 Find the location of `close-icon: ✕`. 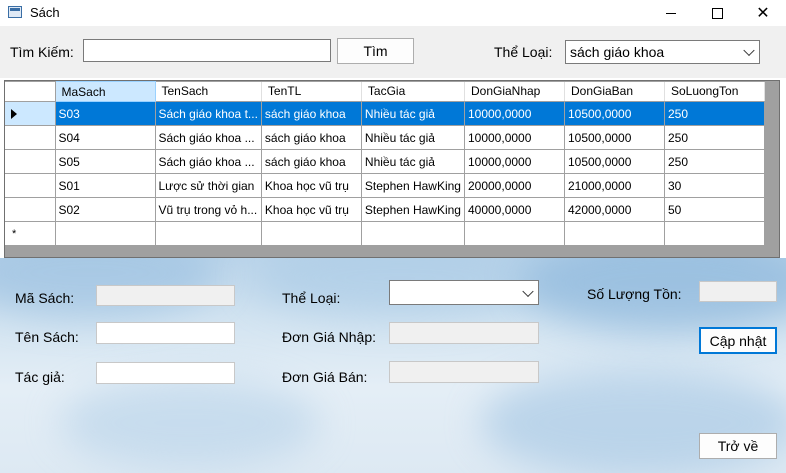

close-icon: ✕ is located at coordinates (763, 13).